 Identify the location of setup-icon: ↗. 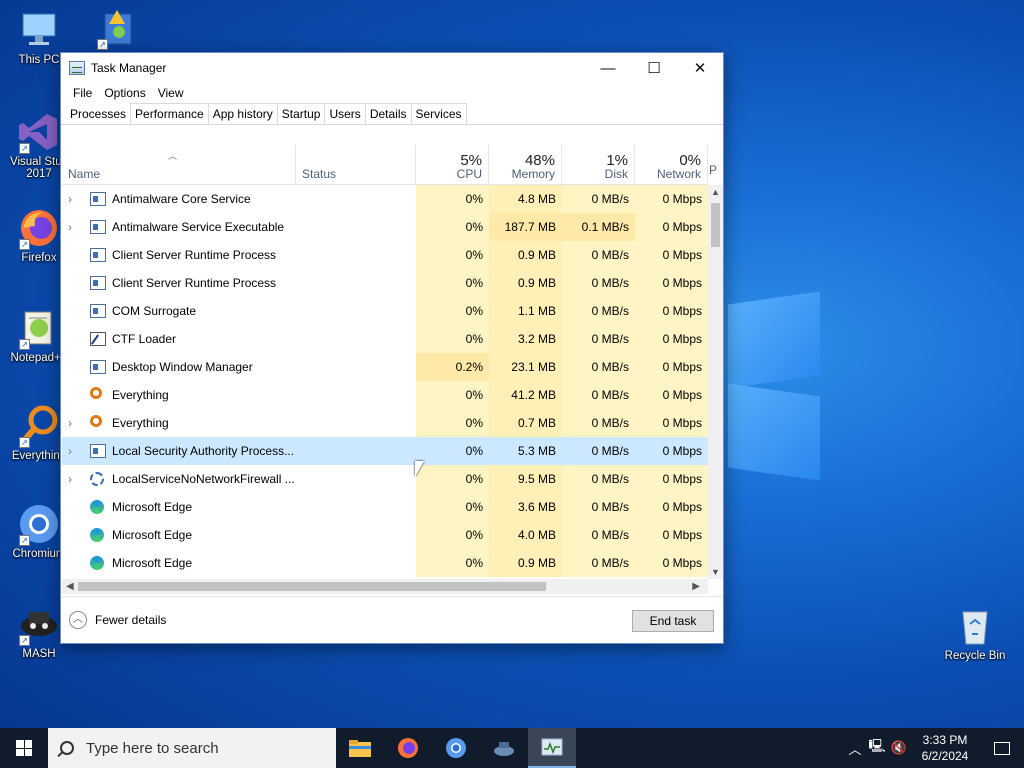
(117, 28).